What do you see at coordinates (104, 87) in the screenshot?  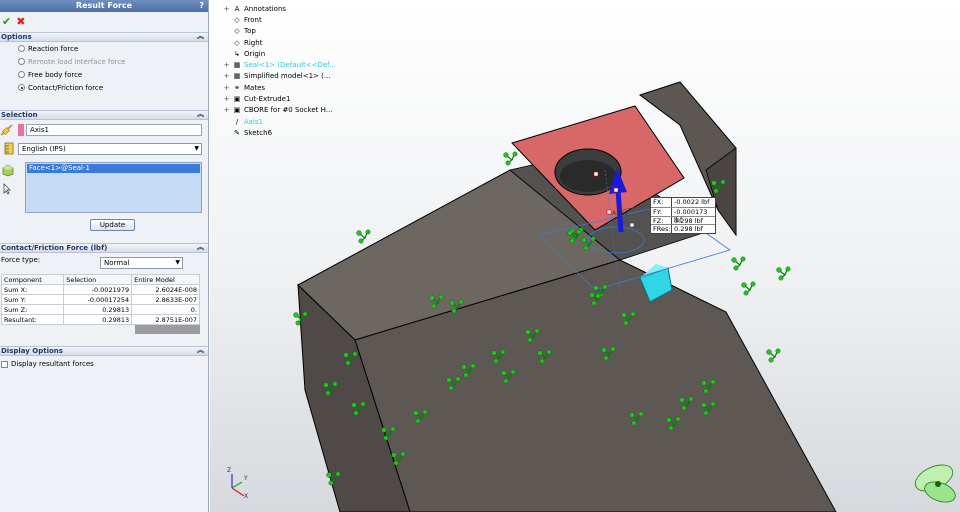 I see `option-radio-row: Contact/Friction force` at bounding box center [104, 87].